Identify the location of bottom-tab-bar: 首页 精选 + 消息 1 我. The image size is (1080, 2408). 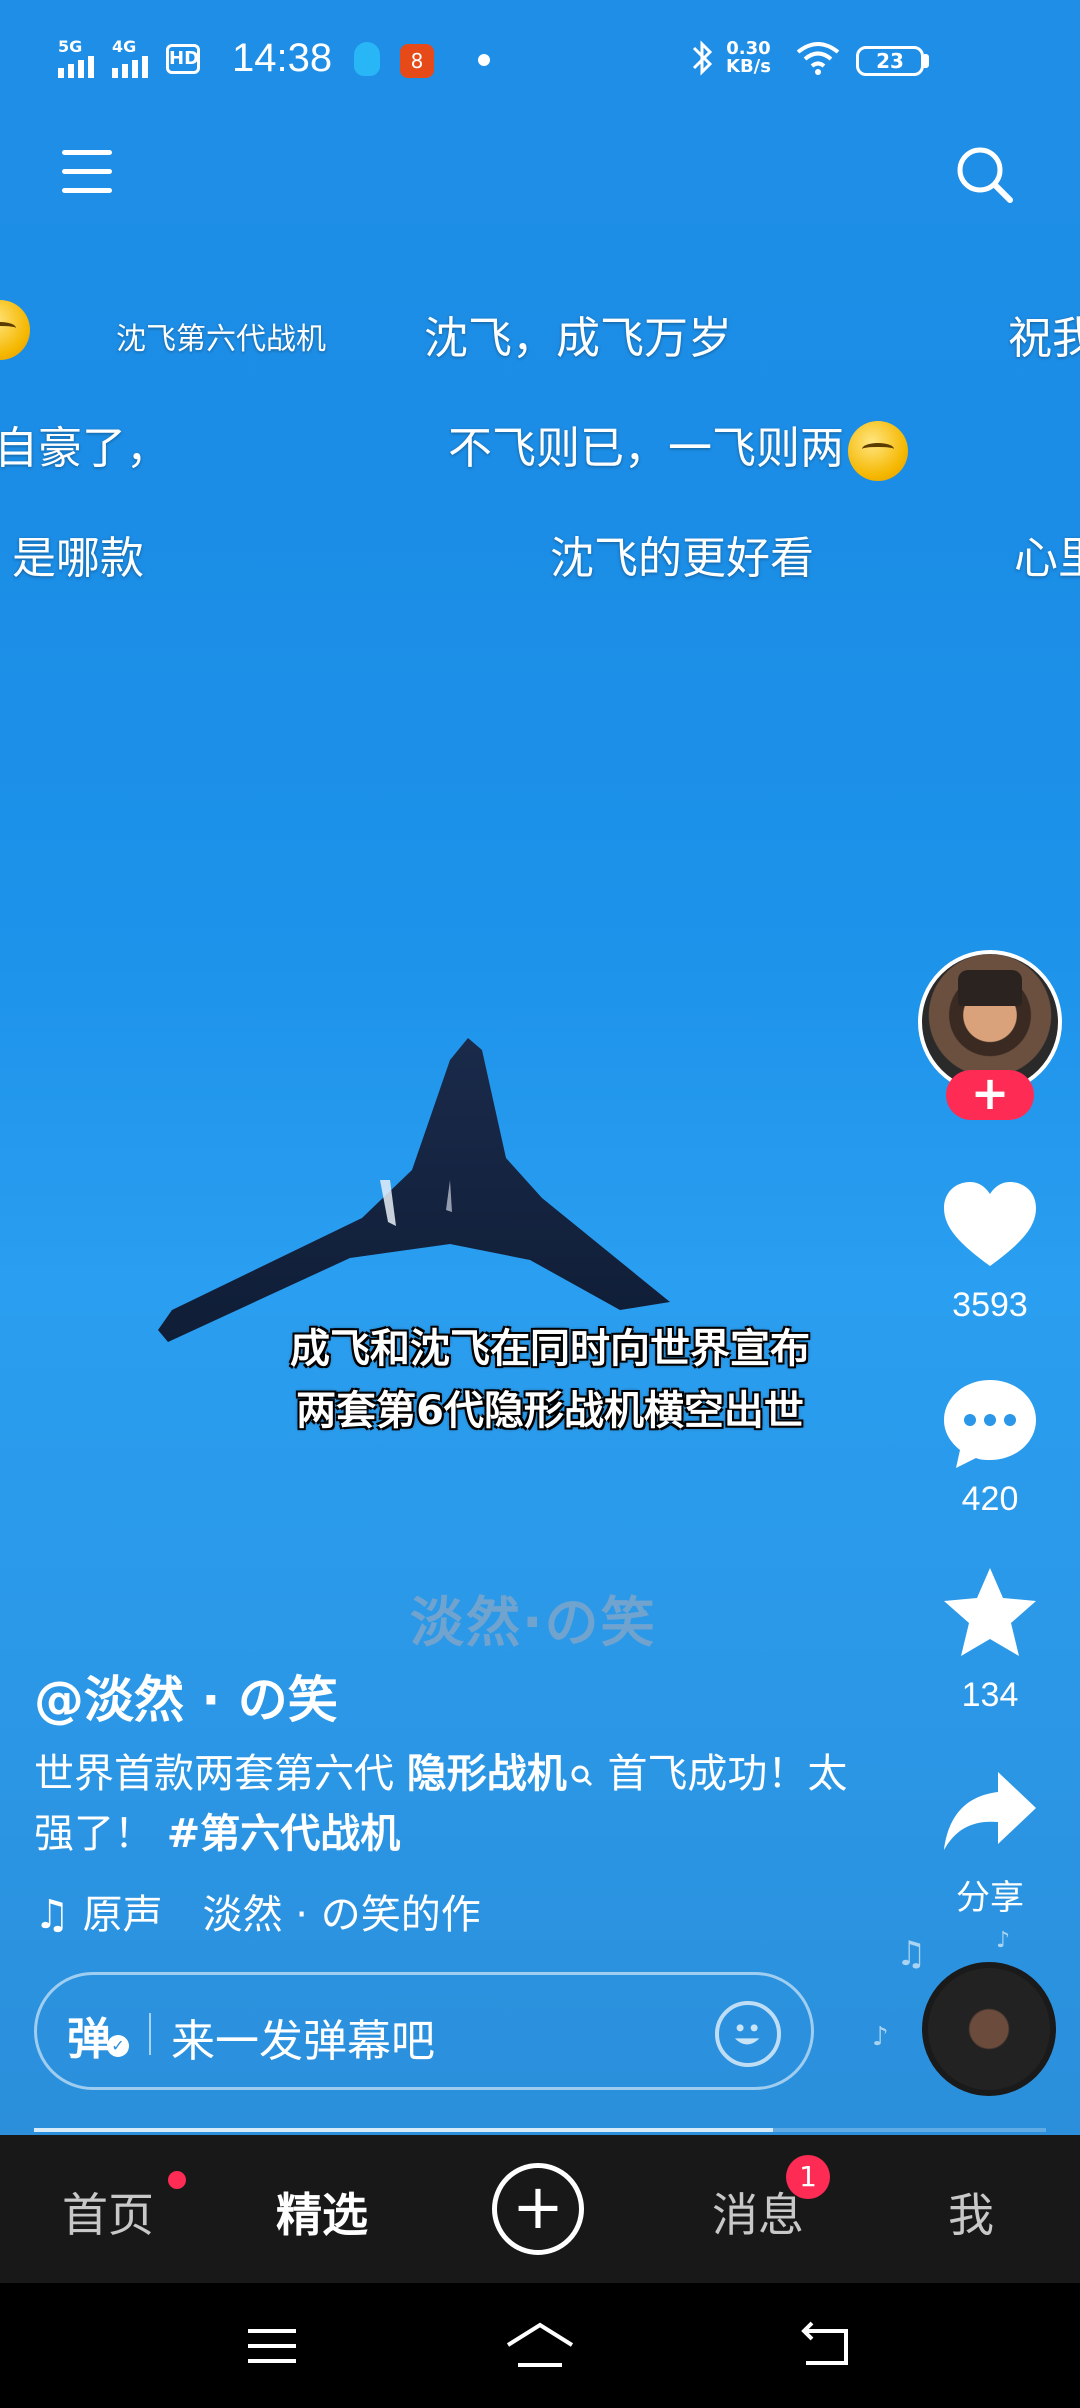
(540, 2209).